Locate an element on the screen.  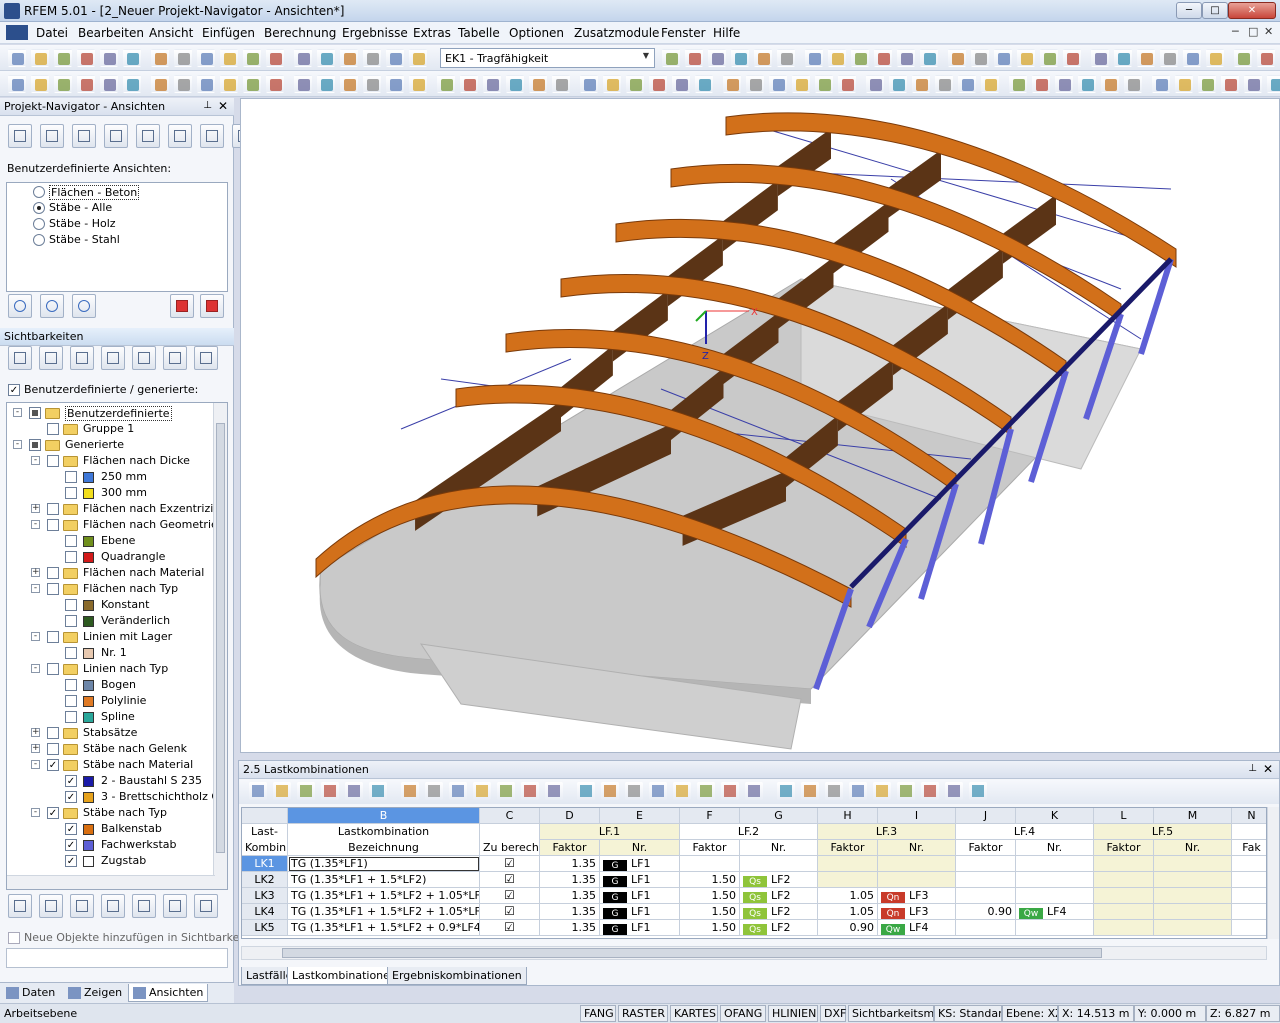
row-header: LK3 is located at coordinates (265, 896).